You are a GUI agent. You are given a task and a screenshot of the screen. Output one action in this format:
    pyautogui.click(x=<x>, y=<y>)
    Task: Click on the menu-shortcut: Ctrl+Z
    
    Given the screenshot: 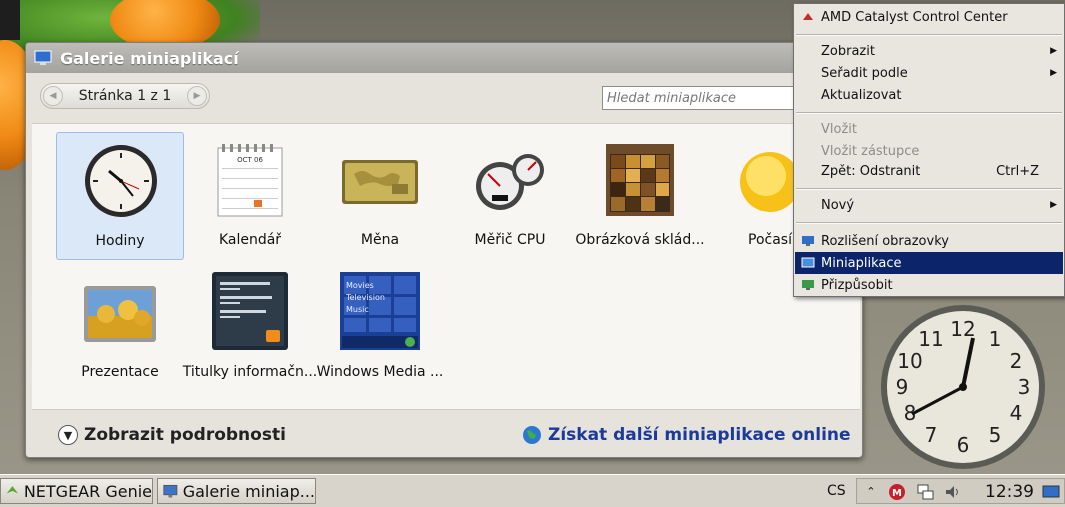 What is the action you would take?
    pyautogui.click(x=1017, y=171)
    